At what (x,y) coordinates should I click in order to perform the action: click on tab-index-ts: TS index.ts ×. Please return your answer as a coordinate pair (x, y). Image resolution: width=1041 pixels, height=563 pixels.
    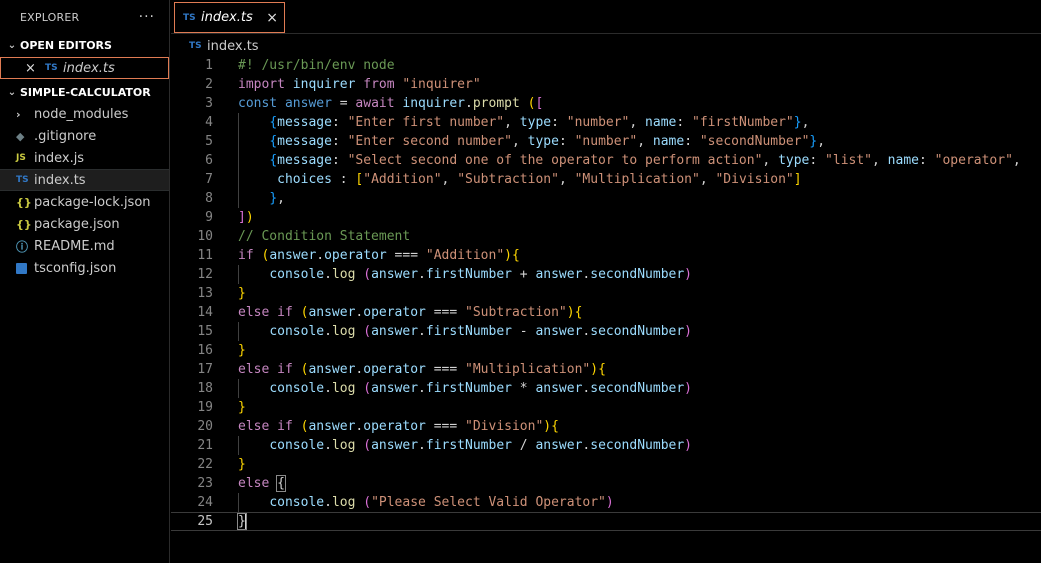
    Looking at the image, I should click on (229, 17).